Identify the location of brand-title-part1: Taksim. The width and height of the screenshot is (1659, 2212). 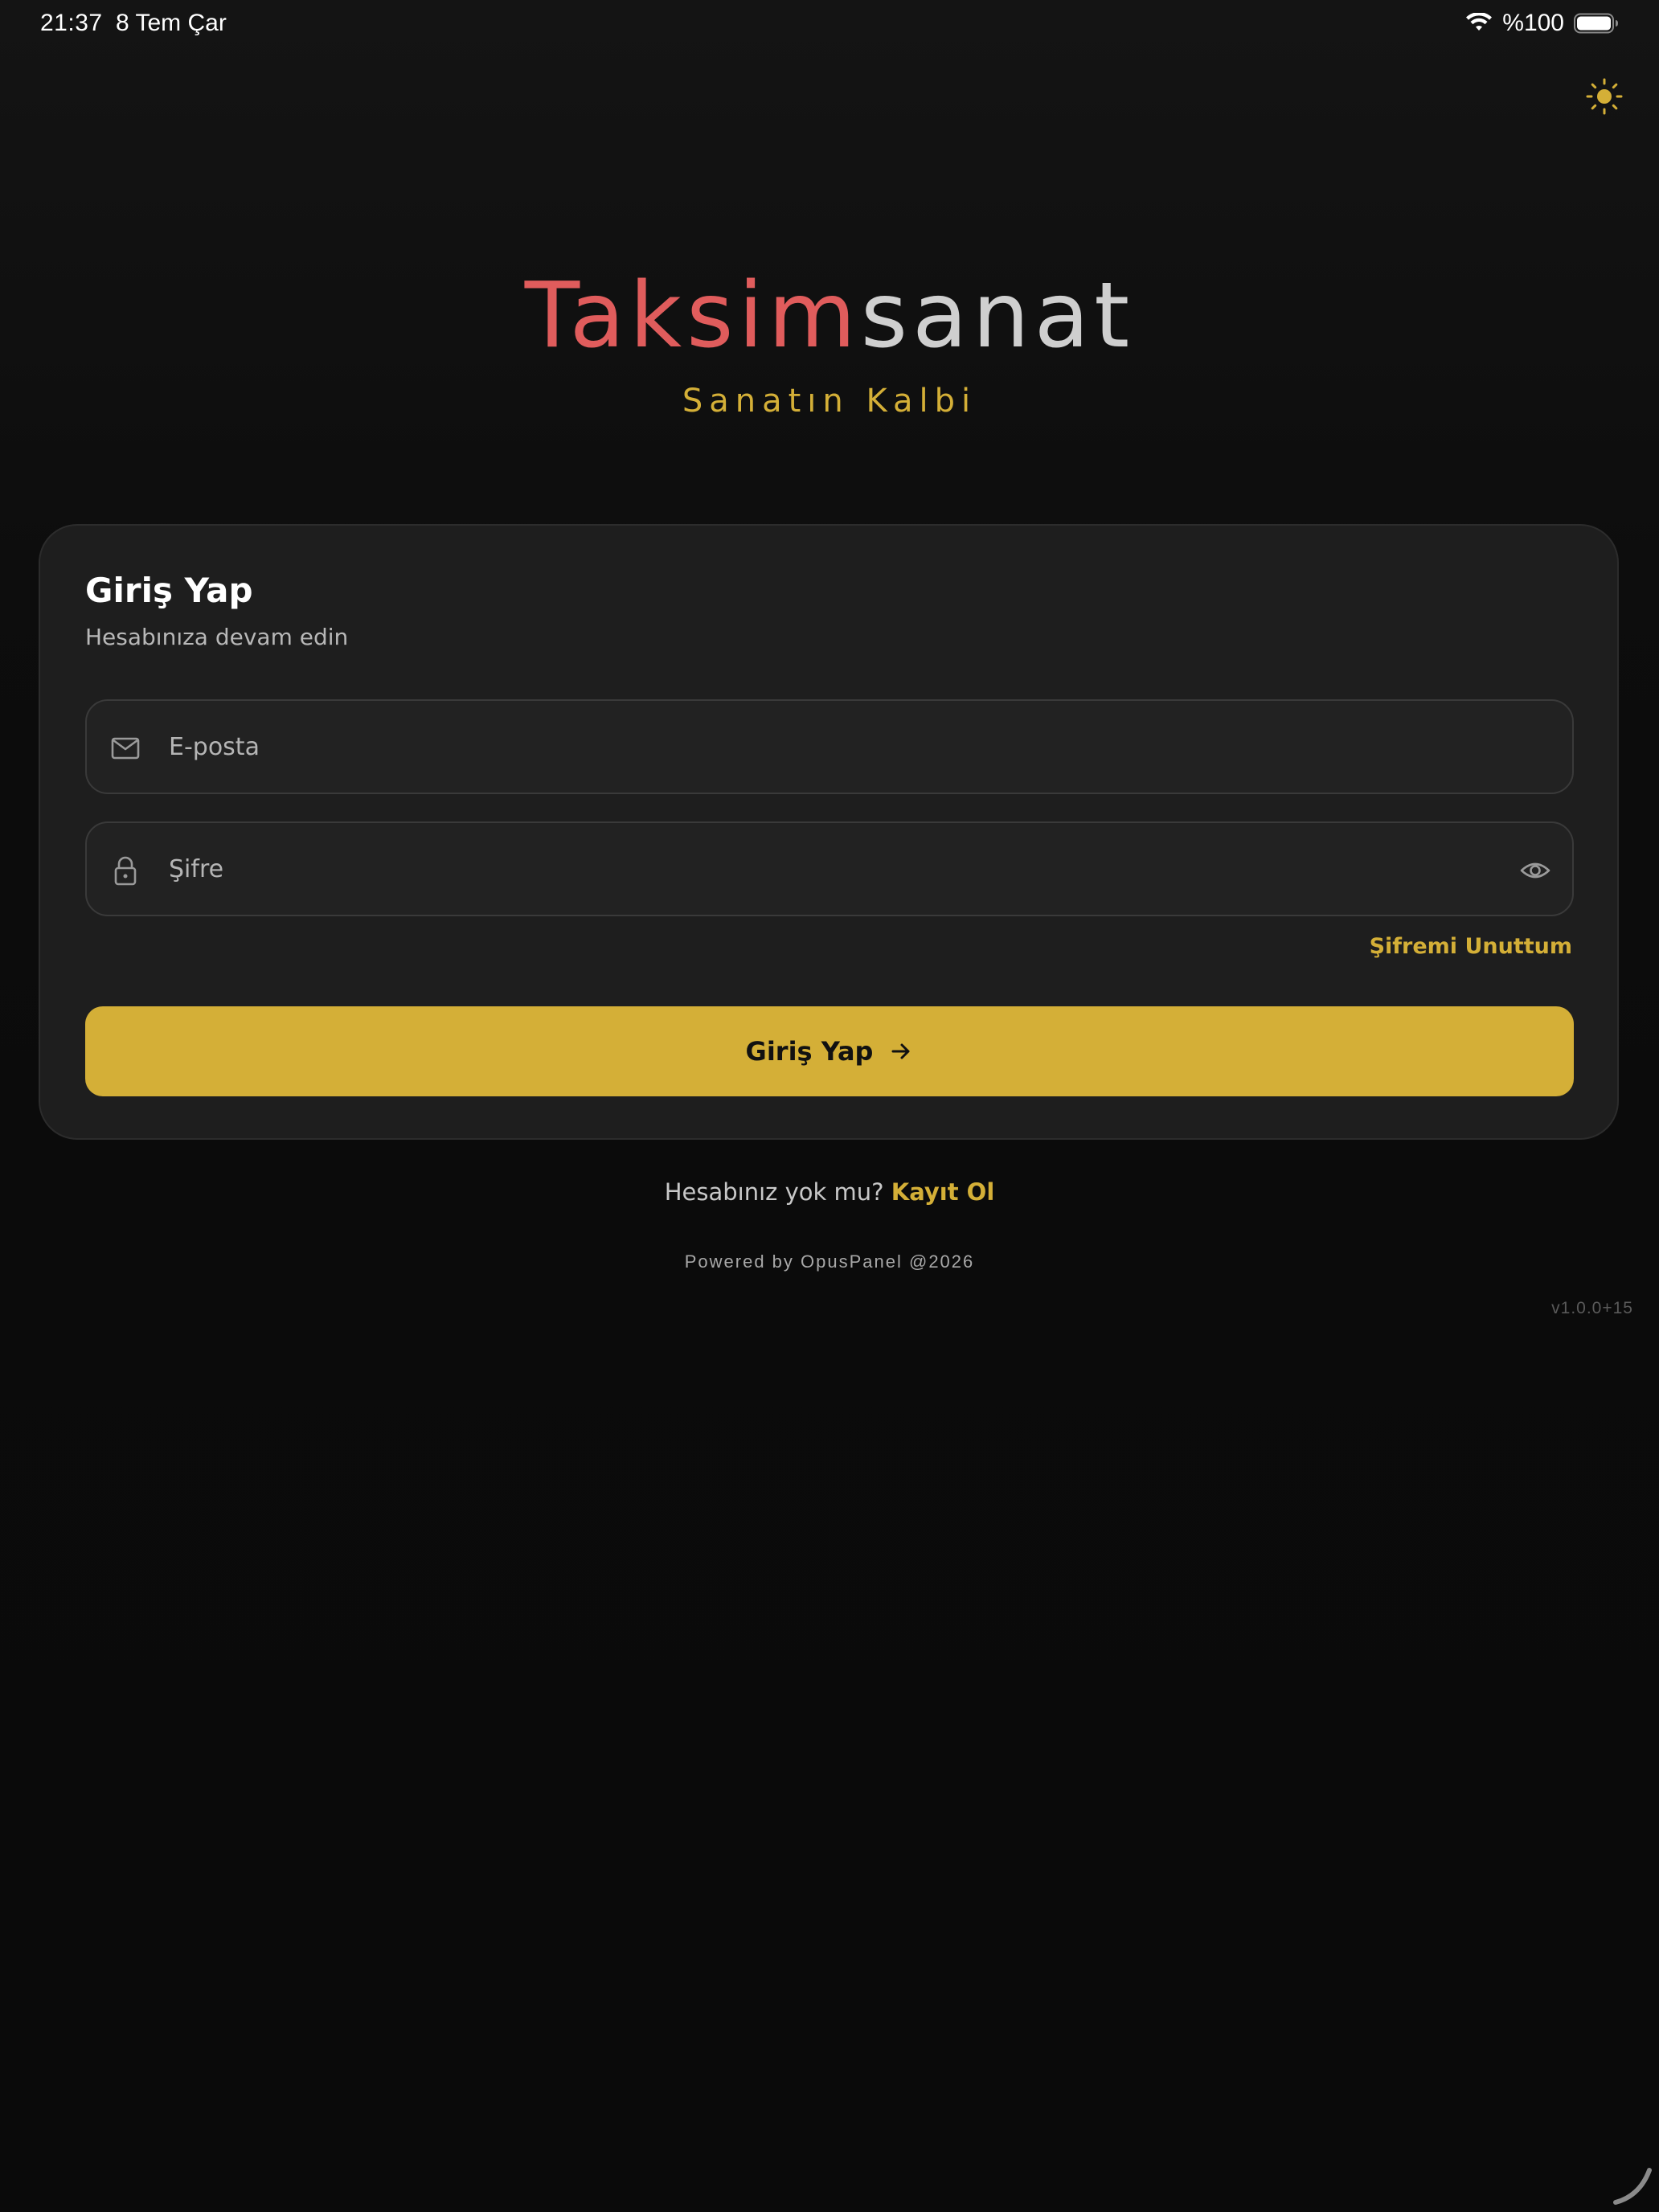
(692, 316).